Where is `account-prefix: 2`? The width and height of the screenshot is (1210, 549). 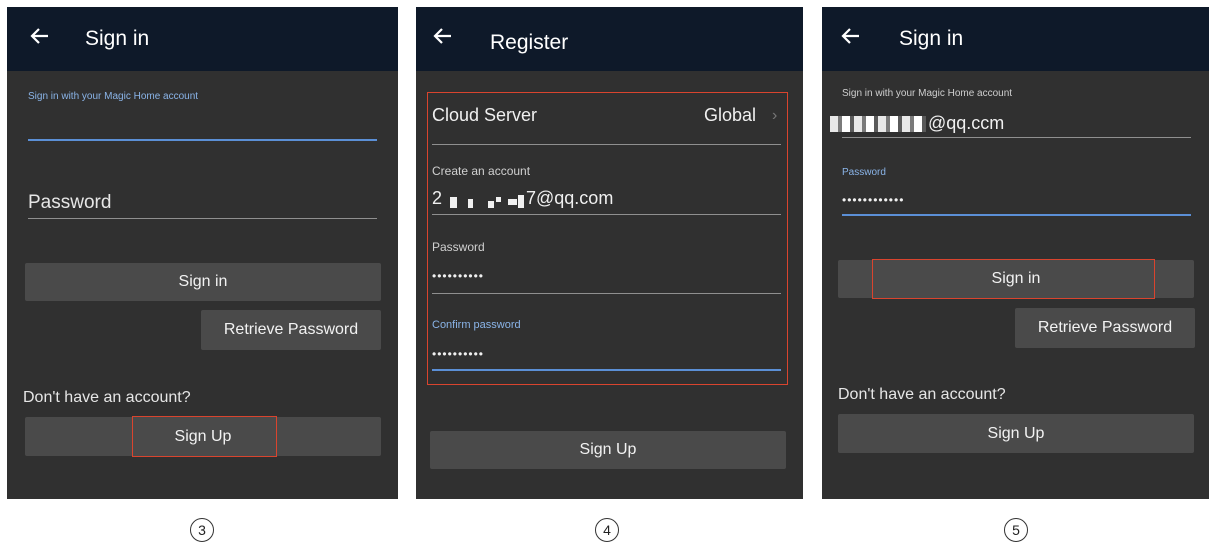 account-prefix: 2 is located at coordinates (437, 198).